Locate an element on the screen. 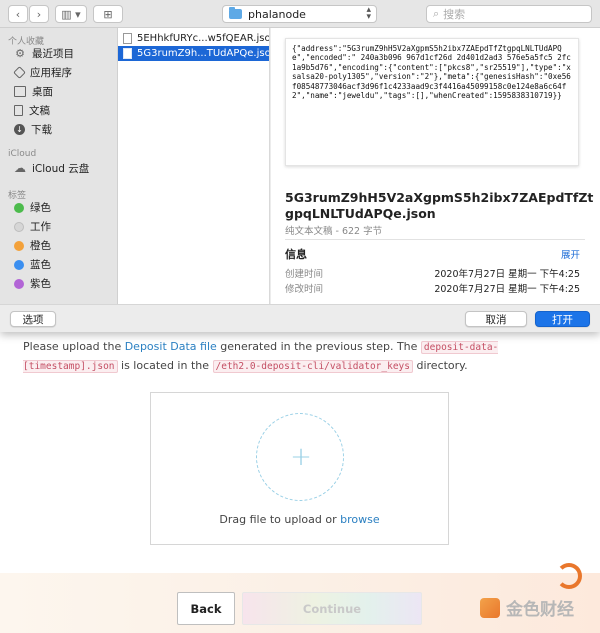 This screenshot has height=633, width=600. updown-arrows-icon: ▴ ▾ is located at coordinates (368, 13).